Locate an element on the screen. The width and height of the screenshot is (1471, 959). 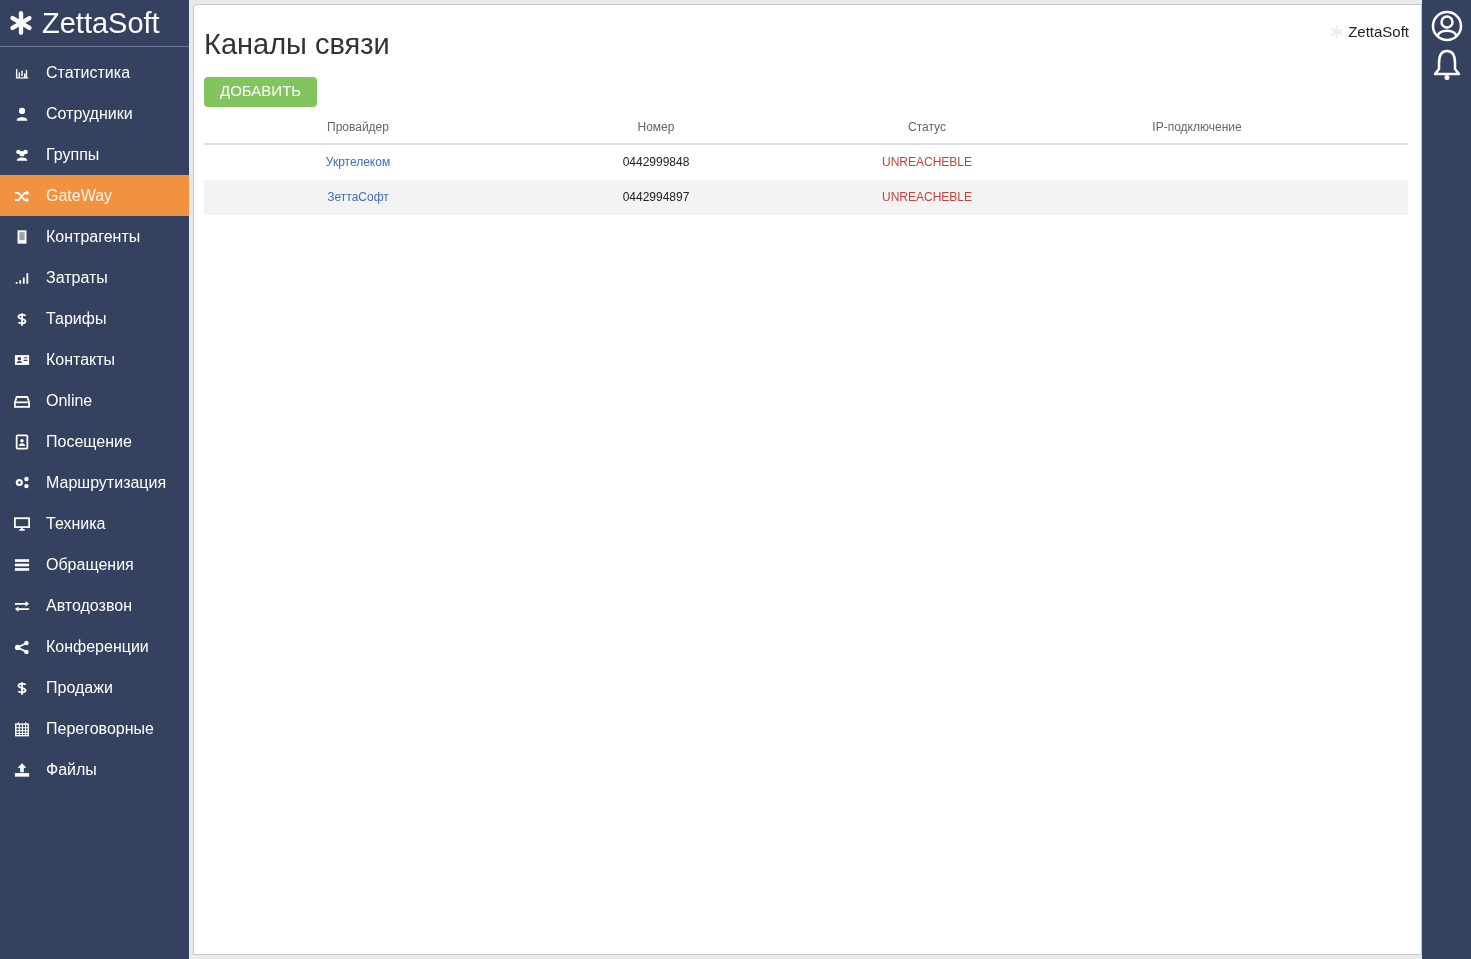
sidebar-item: Сотрудники is located at coordinates (94, 113).